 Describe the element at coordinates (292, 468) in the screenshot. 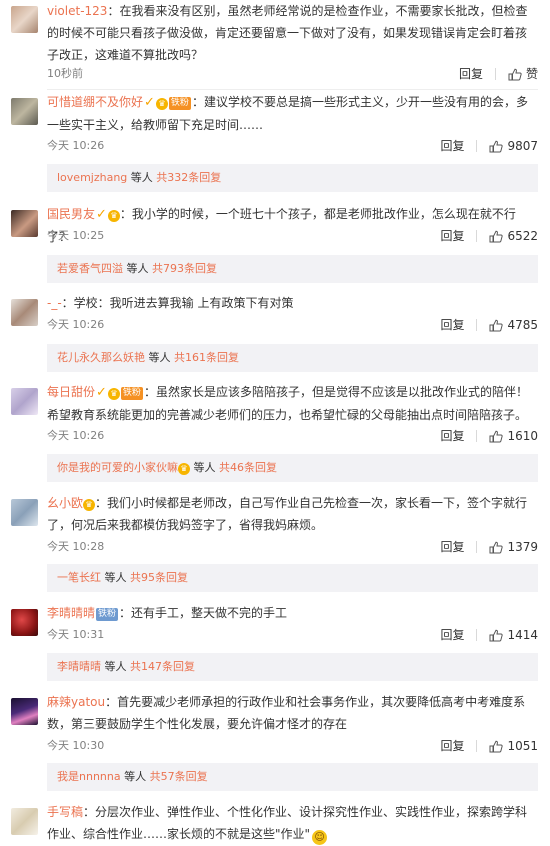

I see `sub-reply-summary: 你是我的可爱的小家伙嘛 ♛ 等人 共46条回复` at that location.